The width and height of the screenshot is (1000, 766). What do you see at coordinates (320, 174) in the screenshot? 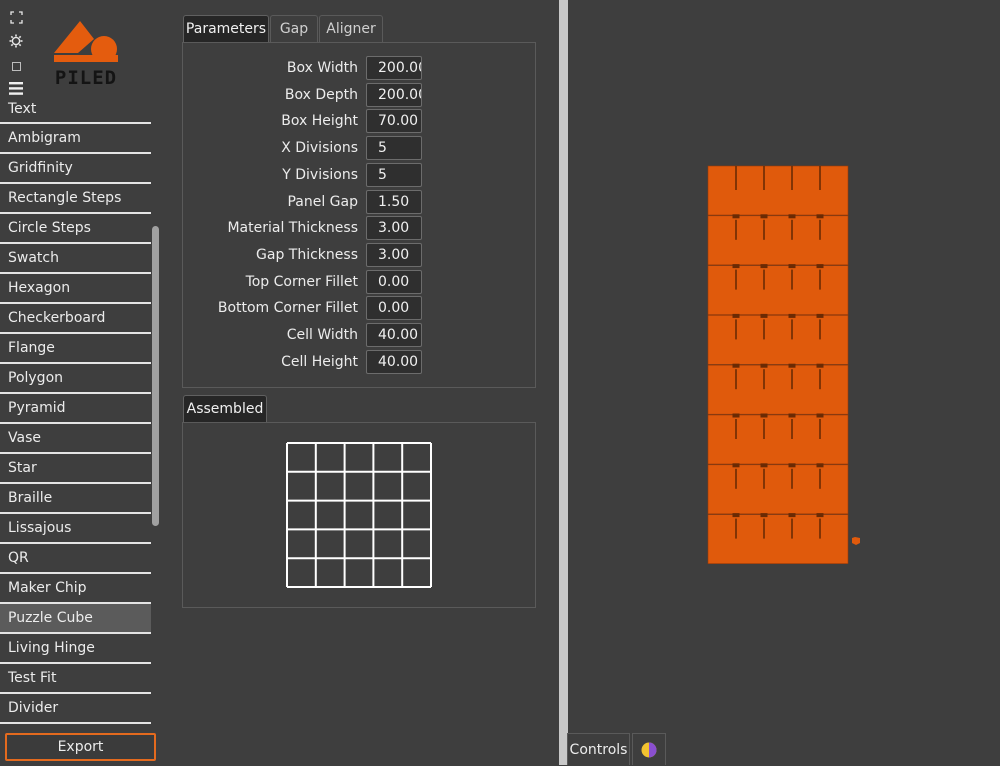
I see `param-label: Y Divisions` at bounding box center [320, 174].